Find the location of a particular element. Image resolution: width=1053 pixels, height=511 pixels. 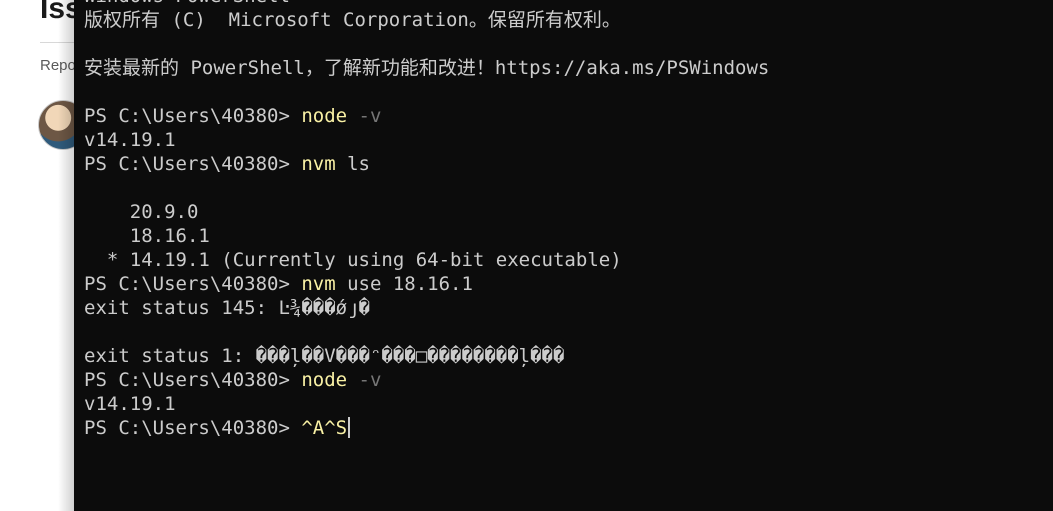

terminal-output-line: exit status 145: Ŀ¾���ǿյ� is located at coordinates (227, 308).